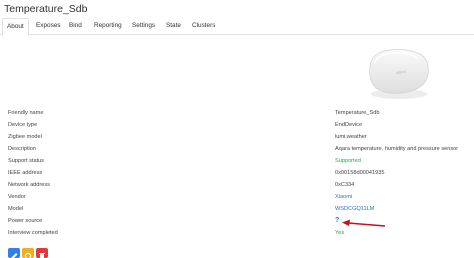 This screenshot has width=474, height=258. What do you see at coordinates (26, 161) in the screenshot?
I see `support-status-label: Support status` at bounding box center [26, 161].